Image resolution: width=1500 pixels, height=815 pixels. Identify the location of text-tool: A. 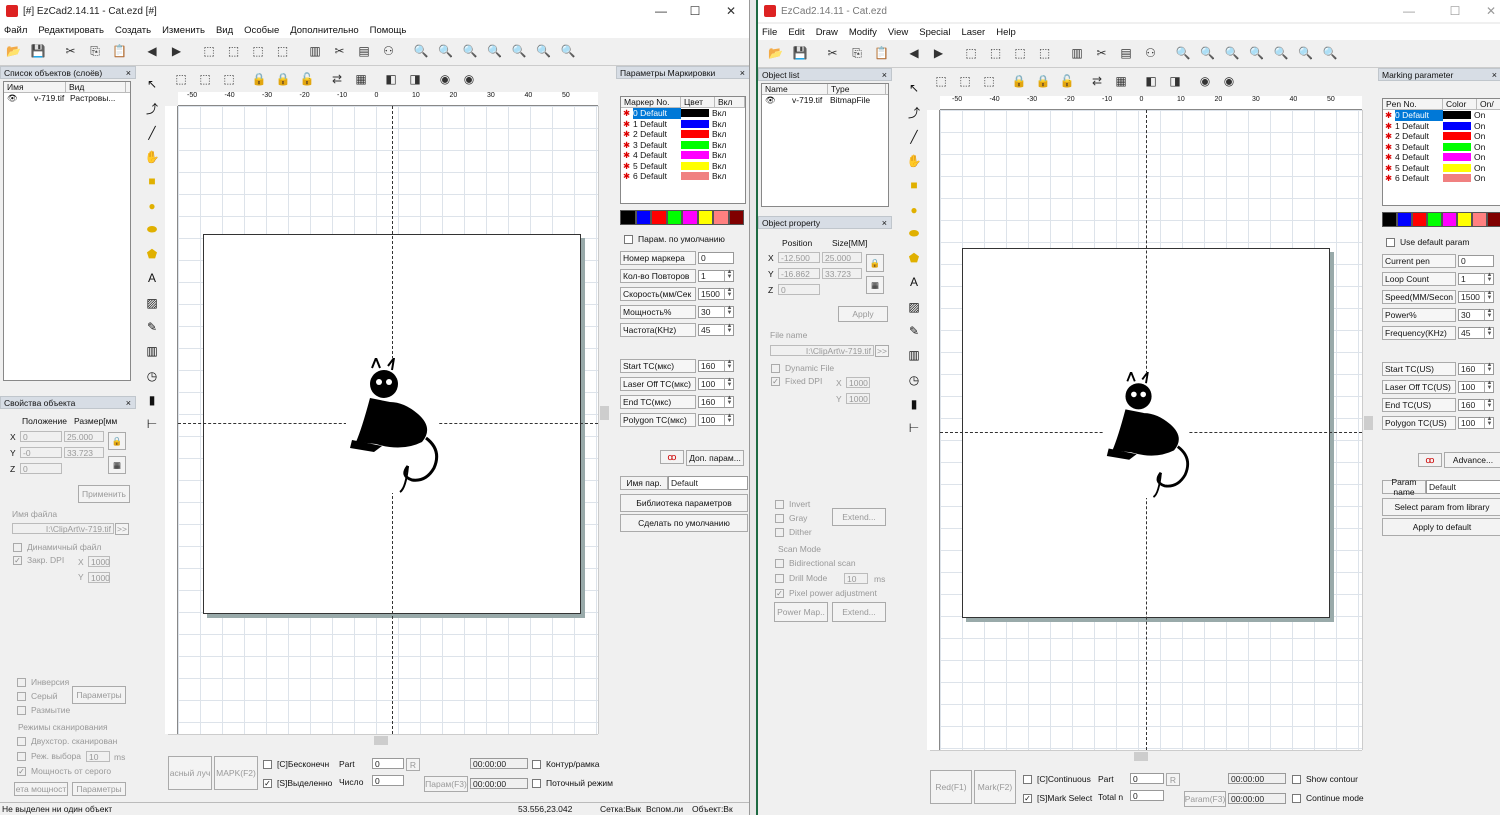
(914, 282).